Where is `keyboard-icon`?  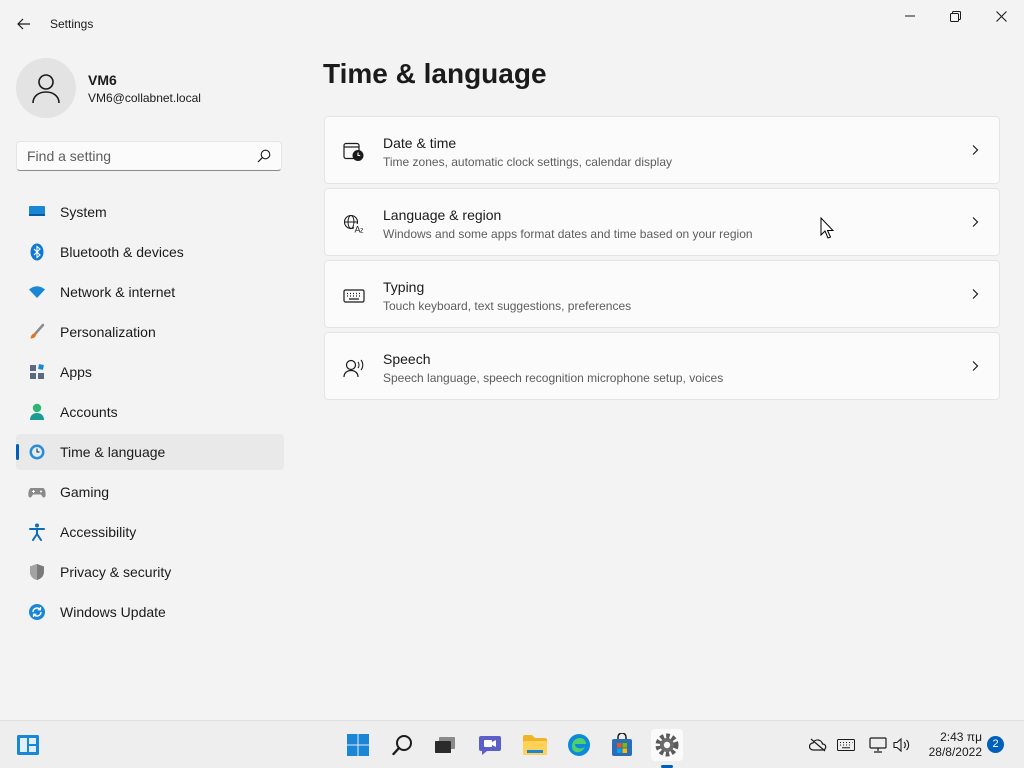 keyboard-icon is located at coordinates (354, 296).